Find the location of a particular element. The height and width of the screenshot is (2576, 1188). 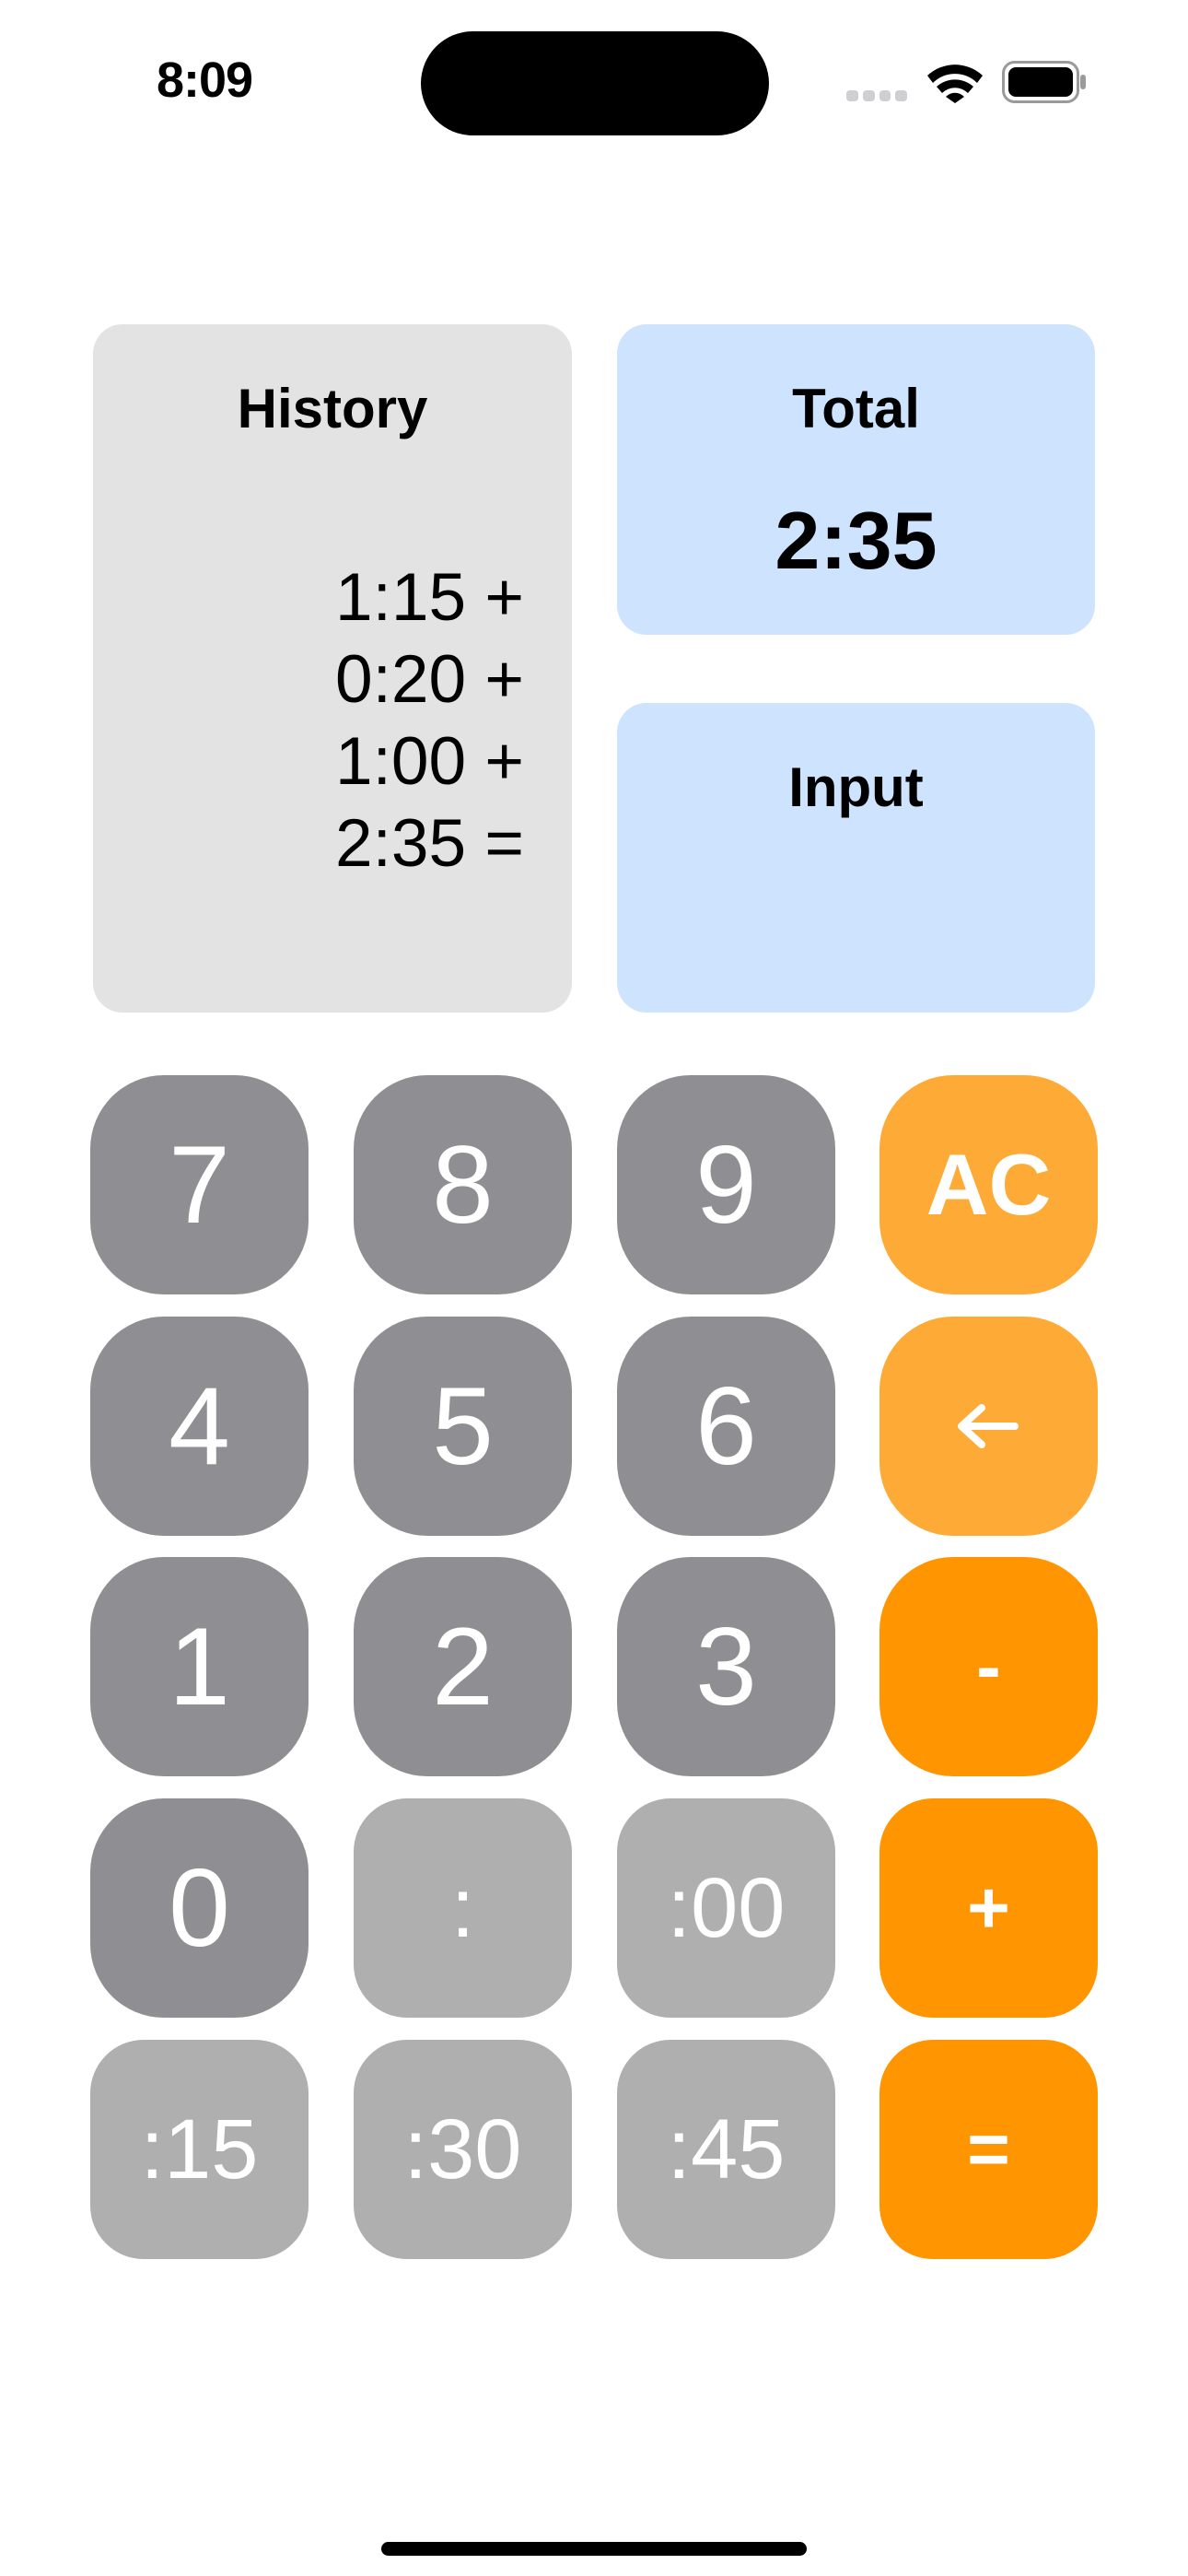

left-arrow-icon is located at coordinates (988, 1426).